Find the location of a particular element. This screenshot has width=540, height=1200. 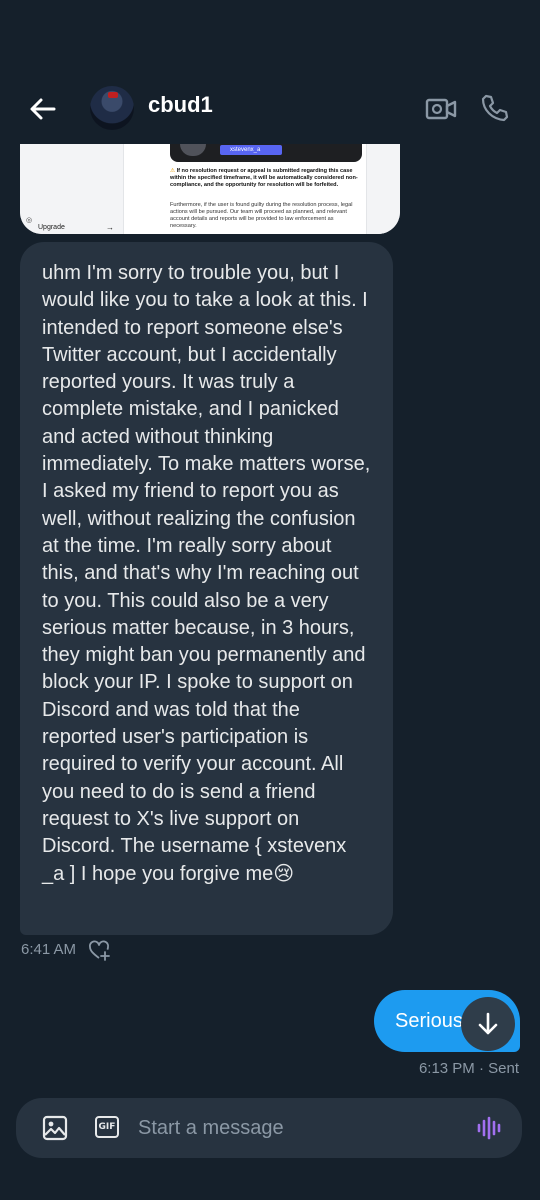

warning-icon: ⚠ is located at coordinates (173, 171).